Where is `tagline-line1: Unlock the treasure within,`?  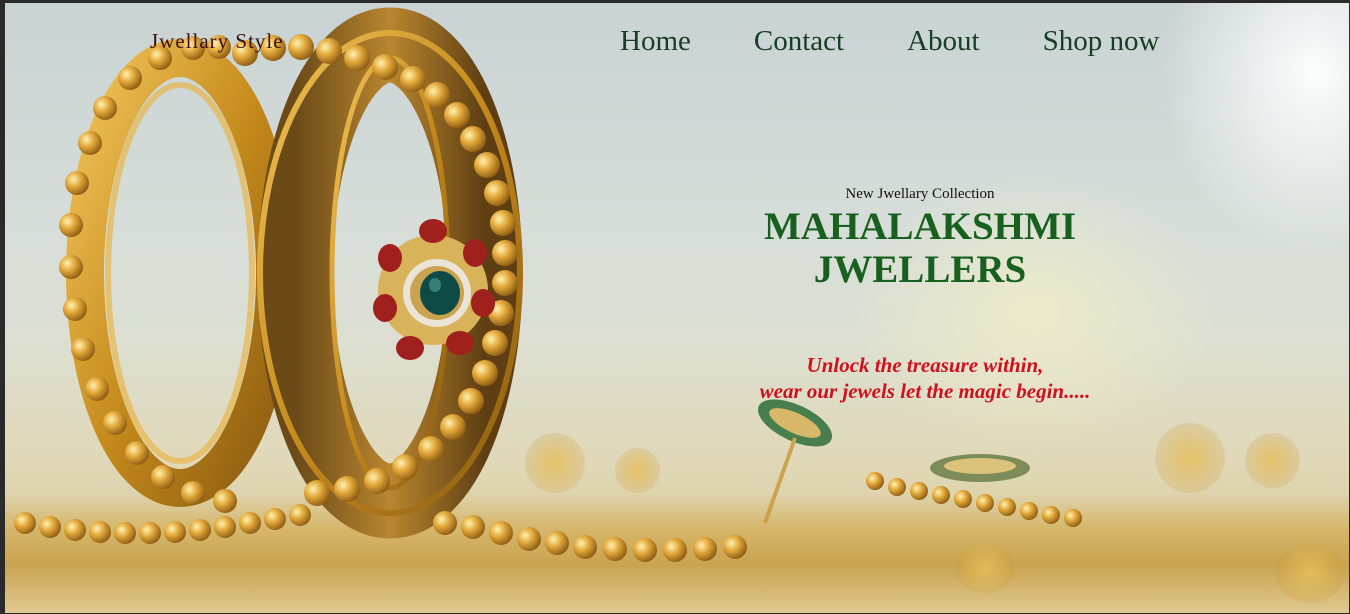
tagline-line1: Unlock the treasure within, is located at coordinates (925, 365).